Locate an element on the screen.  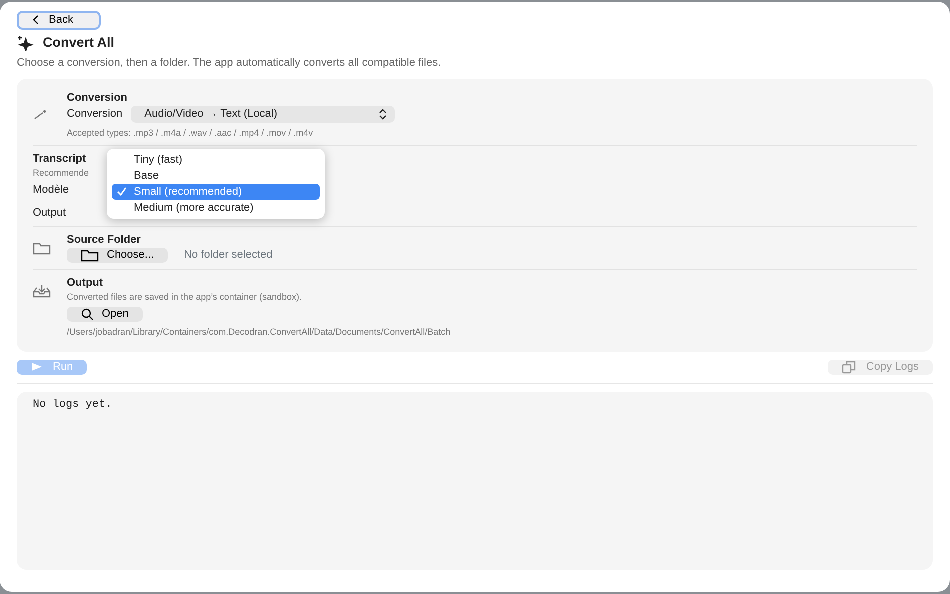
output-path: /Users/jobadran/Library/Containers/com.Decodran.ConvertAll/Data/Documents/ConvertAll/Batch is located at coordinates (259, 332).